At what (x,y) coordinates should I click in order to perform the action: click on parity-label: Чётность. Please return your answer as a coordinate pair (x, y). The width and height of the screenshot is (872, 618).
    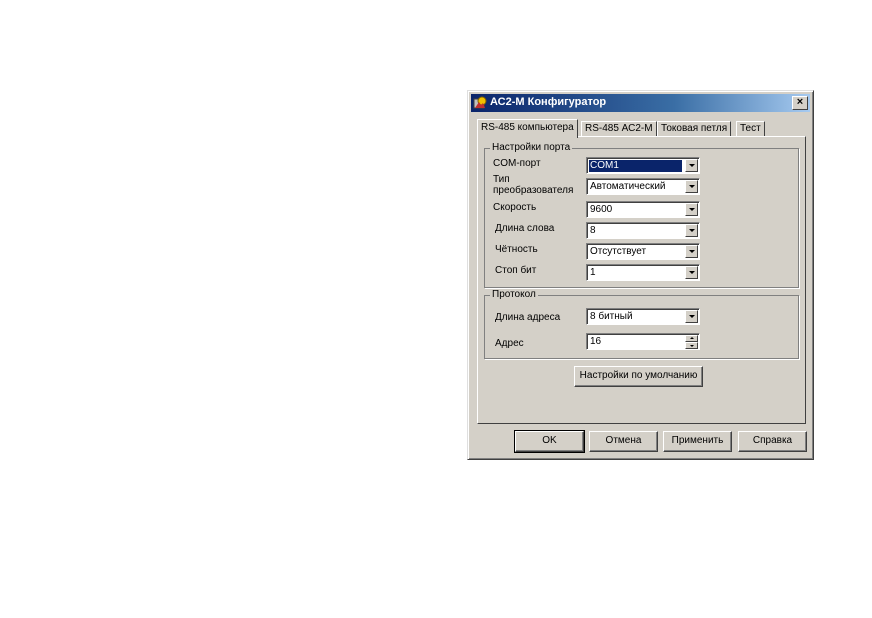
    Looking at the image, I should click on (516, 249).